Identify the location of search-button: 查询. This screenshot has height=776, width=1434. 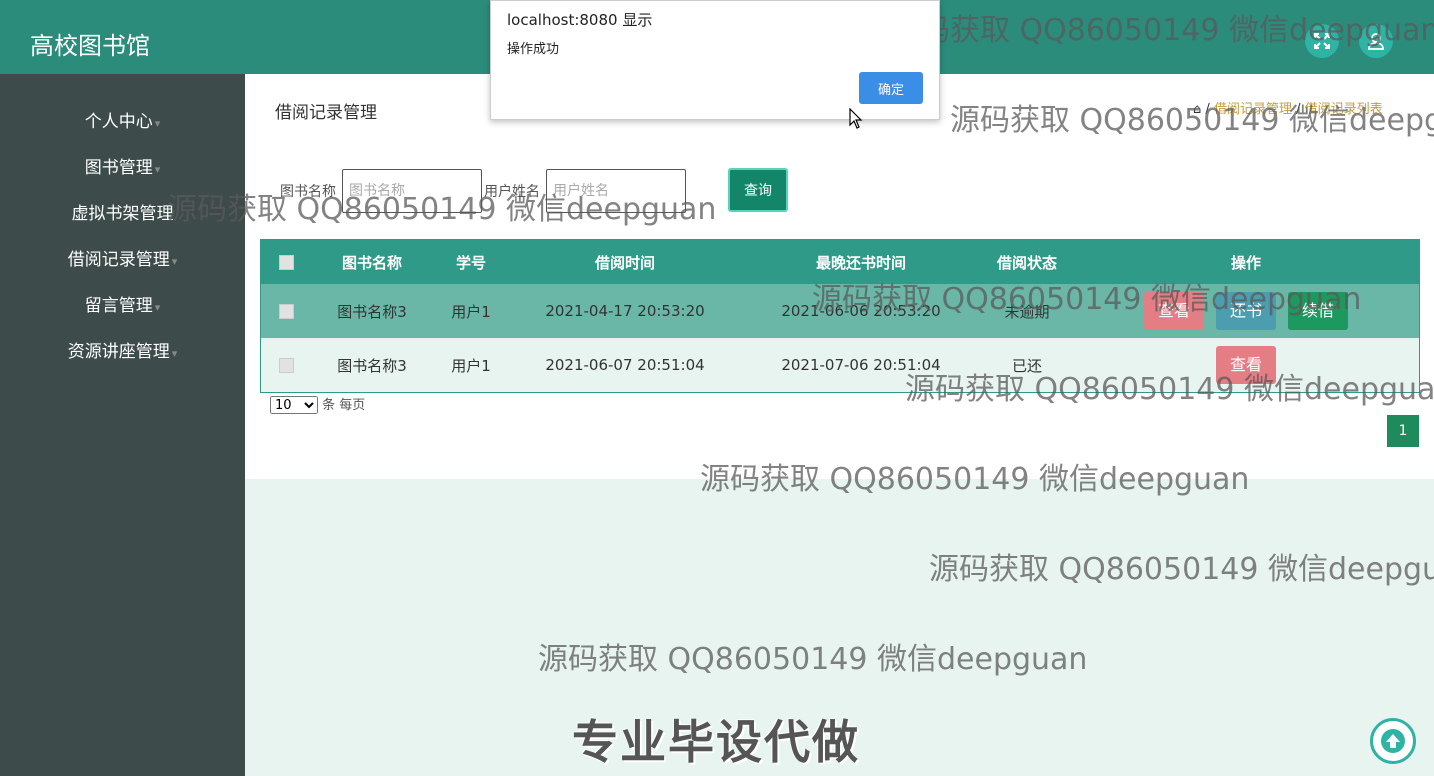
(758, 190).